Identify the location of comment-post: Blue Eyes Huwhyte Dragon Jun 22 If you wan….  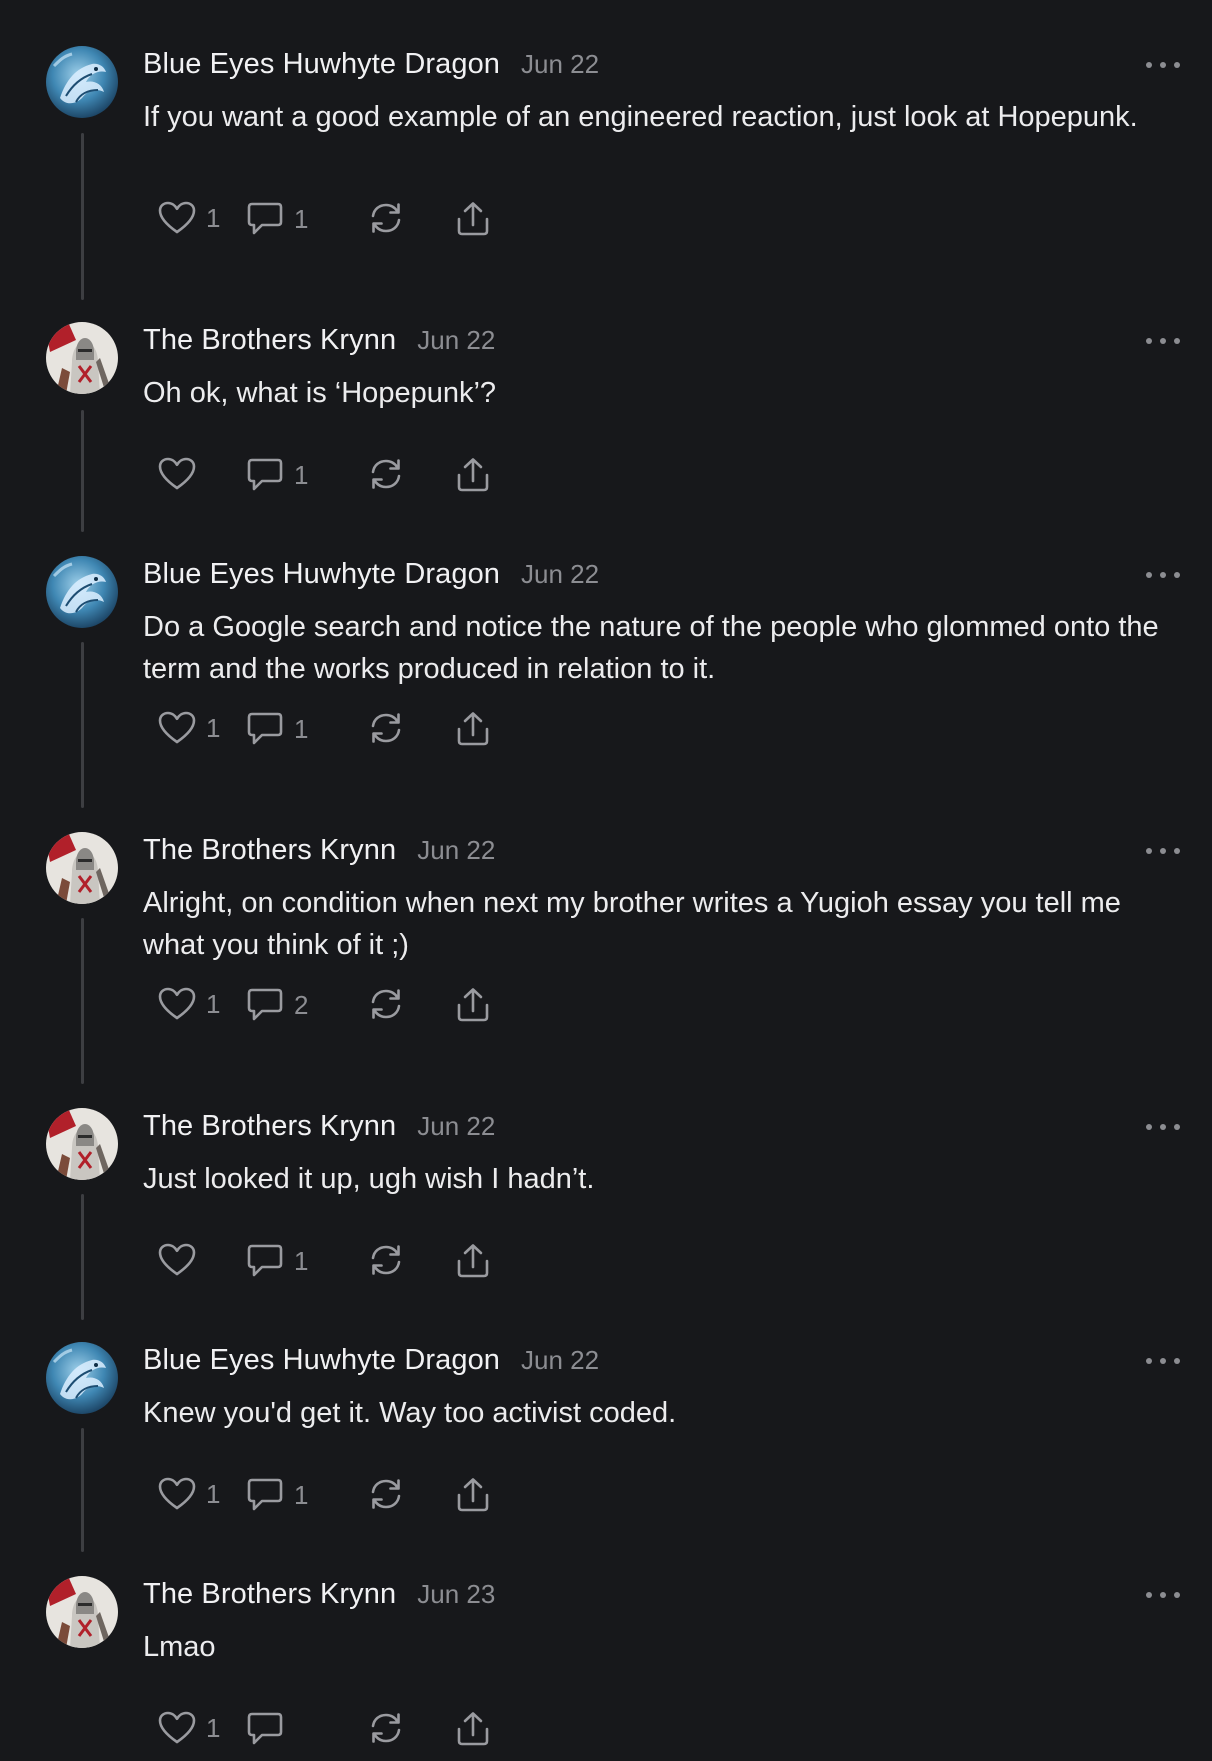
(606, 148).